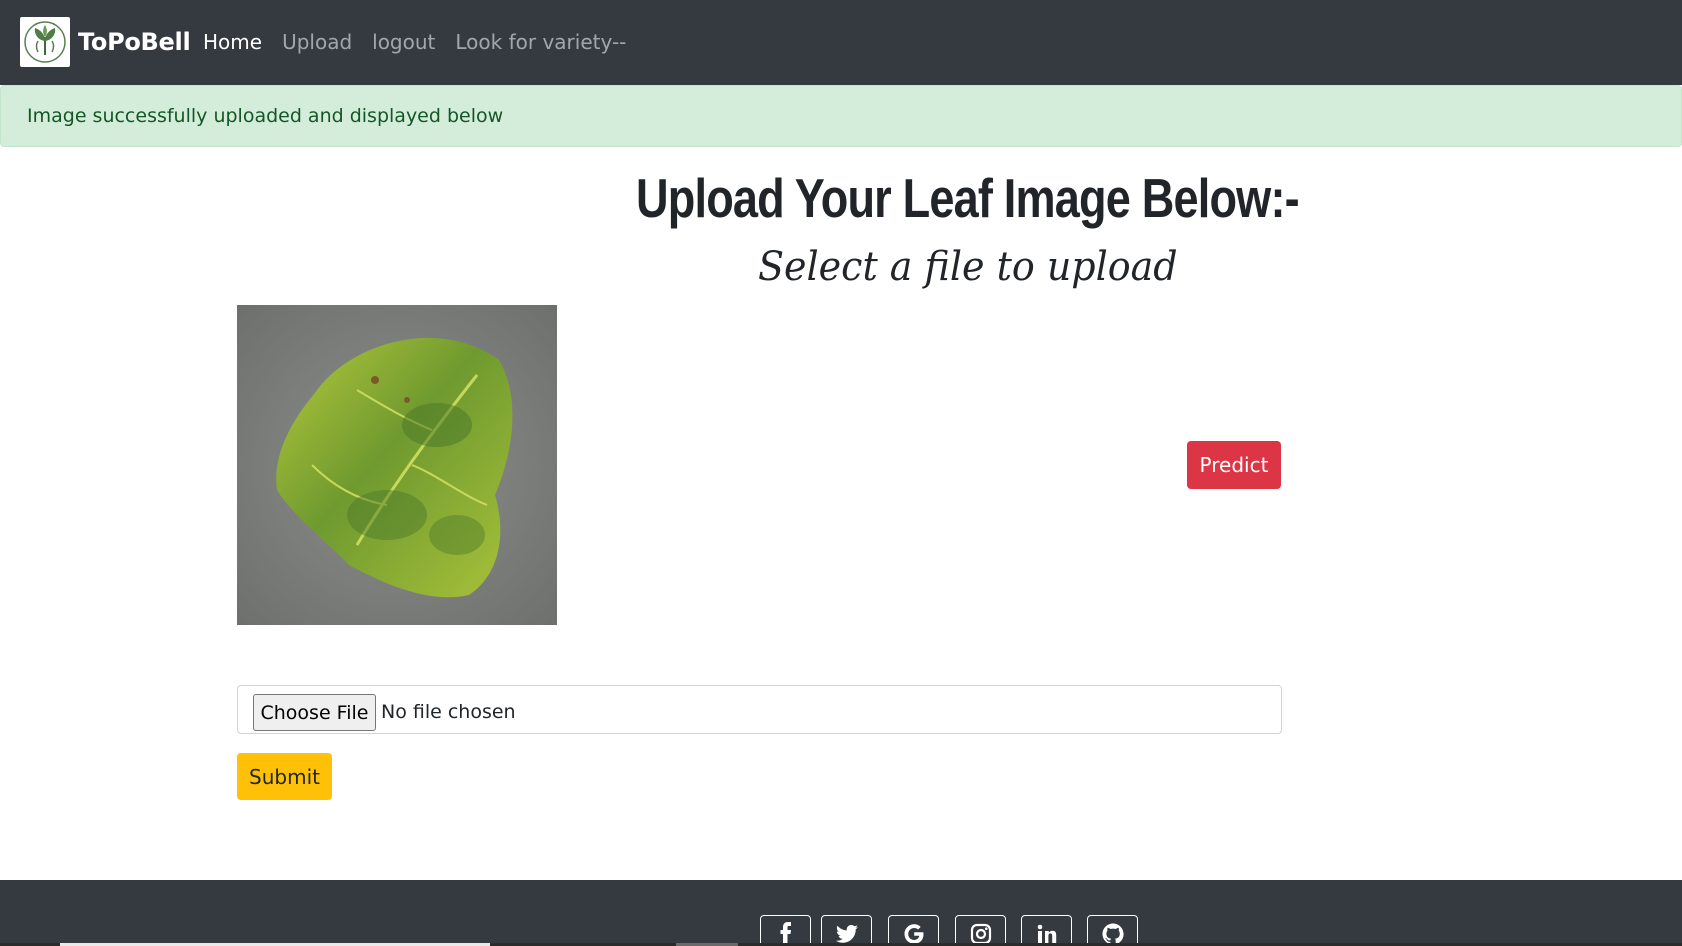 This screenshot has width=1682, height=946. I want to click on github-icon, so click(1112, 930).